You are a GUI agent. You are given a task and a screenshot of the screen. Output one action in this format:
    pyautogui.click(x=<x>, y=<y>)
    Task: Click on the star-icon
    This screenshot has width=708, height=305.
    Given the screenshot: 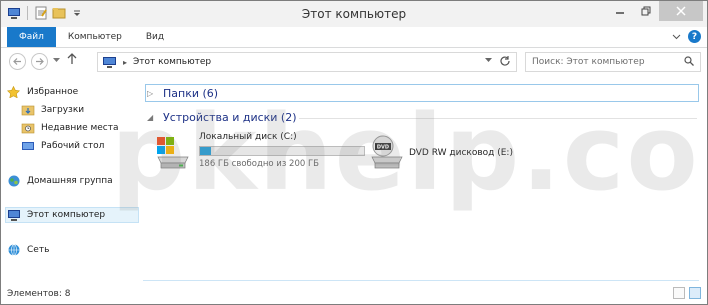 What is the action you would take?
    pyautogui.click(x=13, y=92)
    